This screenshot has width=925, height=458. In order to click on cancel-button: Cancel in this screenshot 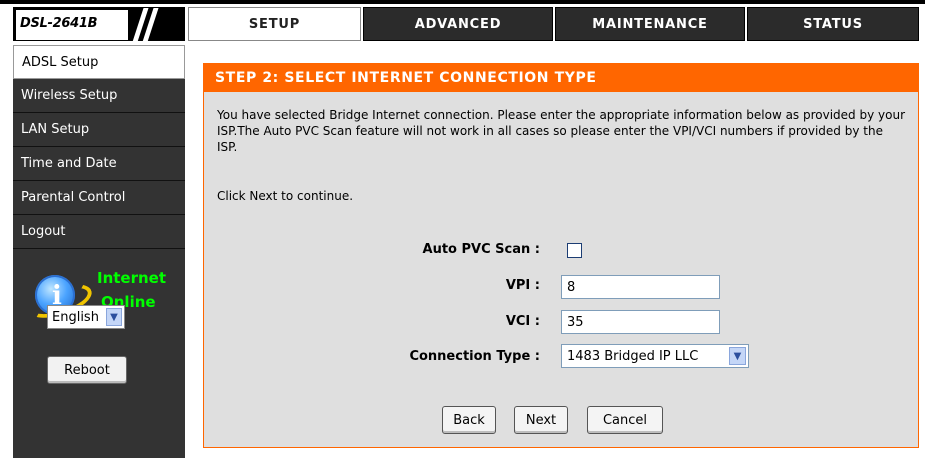, I will do `click(625, 420)`.